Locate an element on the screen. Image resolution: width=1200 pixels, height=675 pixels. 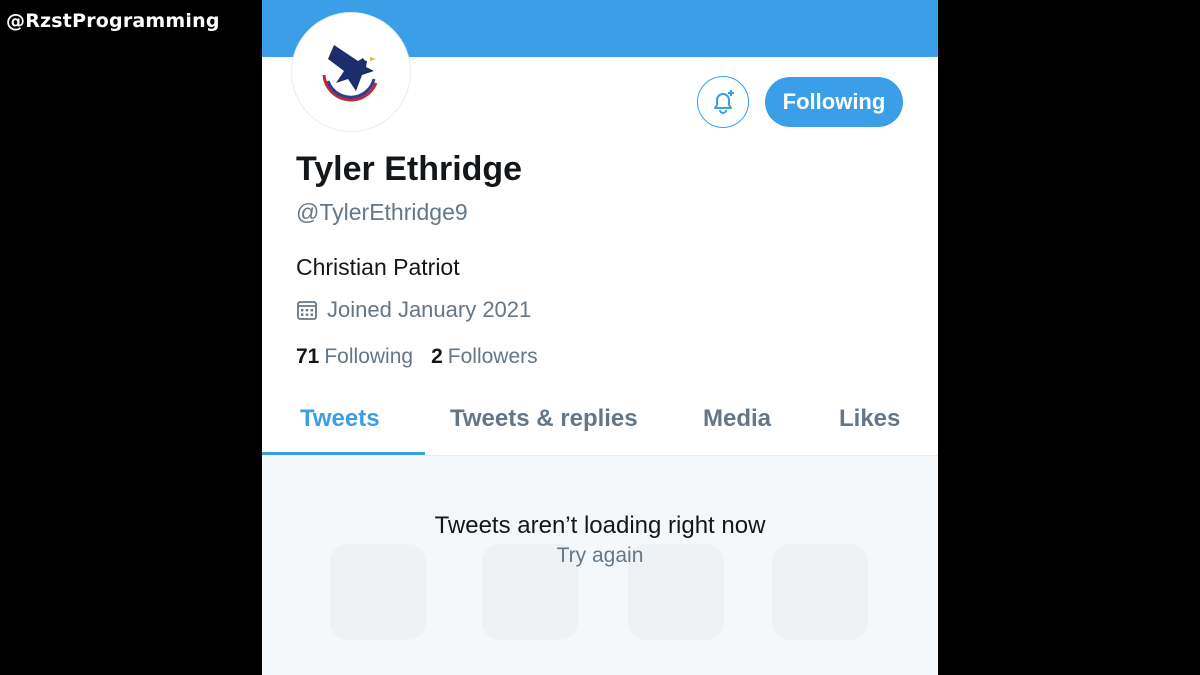
profile-handle: @TylerEthridge9 is located at coordinates (382, 212).